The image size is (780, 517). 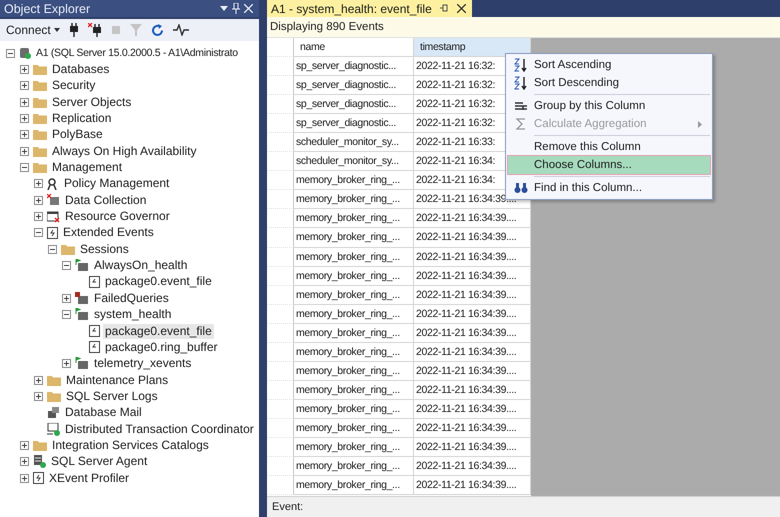 What do you see at coordinates (99, 462) in the screenshot?
I see `tree-item: SQL Server Agent` at bounding box center [99, 462].